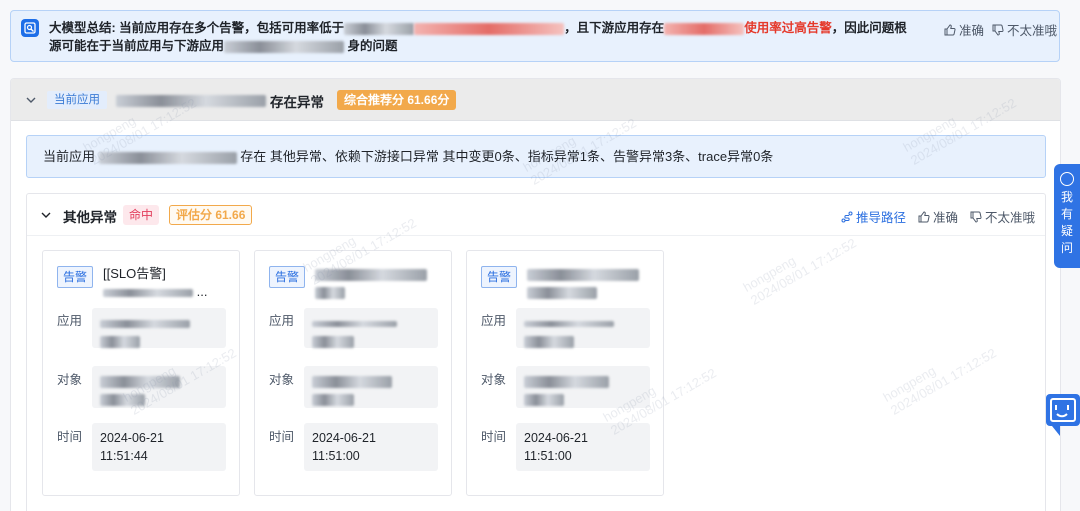 Image resolution: width=1080 pixels, height=511 pixels. What do you see at coordinates (397, 100) in the screenshot?
I see `overall-score-badge: 综合推荐分 61.66分` at bounding box center [397, 100].